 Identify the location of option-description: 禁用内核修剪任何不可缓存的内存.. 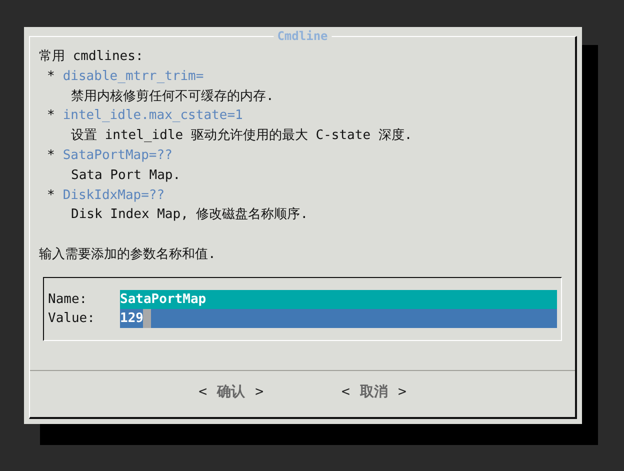
(172, 97).